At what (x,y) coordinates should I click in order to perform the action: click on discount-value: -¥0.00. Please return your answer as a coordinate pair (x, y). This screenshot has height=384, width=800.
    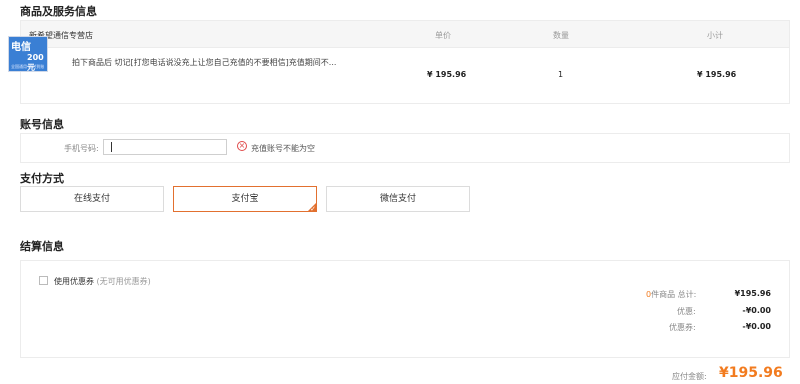
    Looking at the image, I should click on (756, 310).